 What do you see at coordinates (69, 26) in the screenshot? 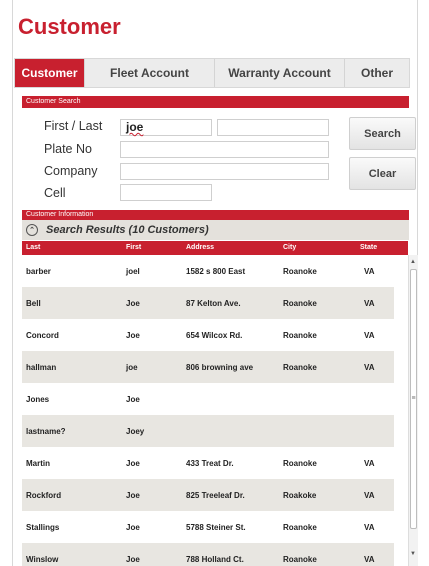
I see `page-title: Customer` at bounding box center [69, 26].